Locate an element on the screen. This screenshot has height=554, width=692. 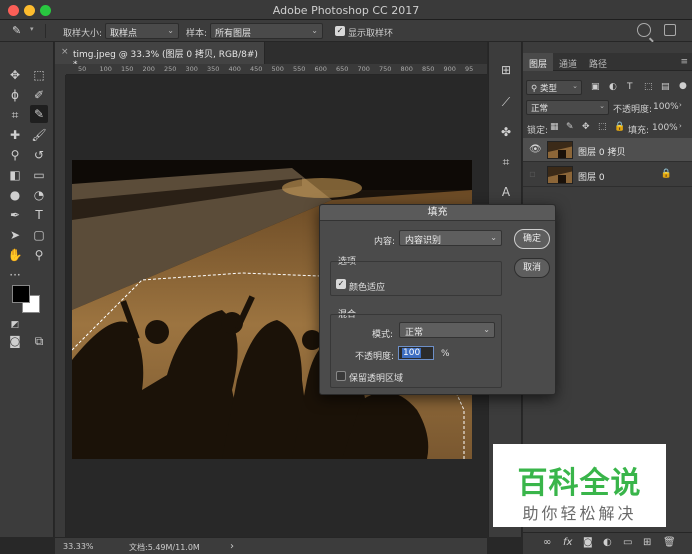
content-select: 内容识别 ⌄ is located at coordinates (450, 238).